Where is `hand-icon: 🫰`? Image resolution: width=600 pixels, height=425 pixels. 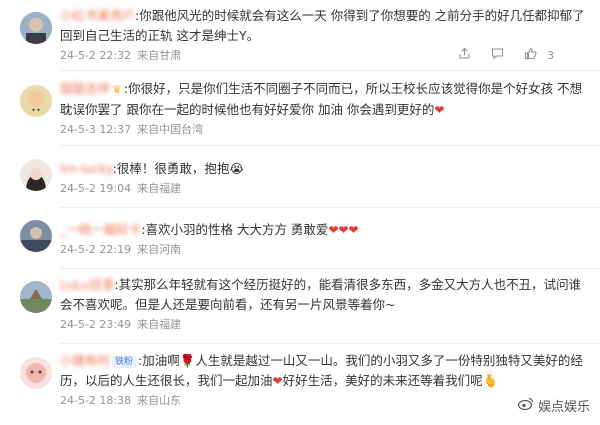 hand-icon: 🫰 is located at coordinates (490, 380).